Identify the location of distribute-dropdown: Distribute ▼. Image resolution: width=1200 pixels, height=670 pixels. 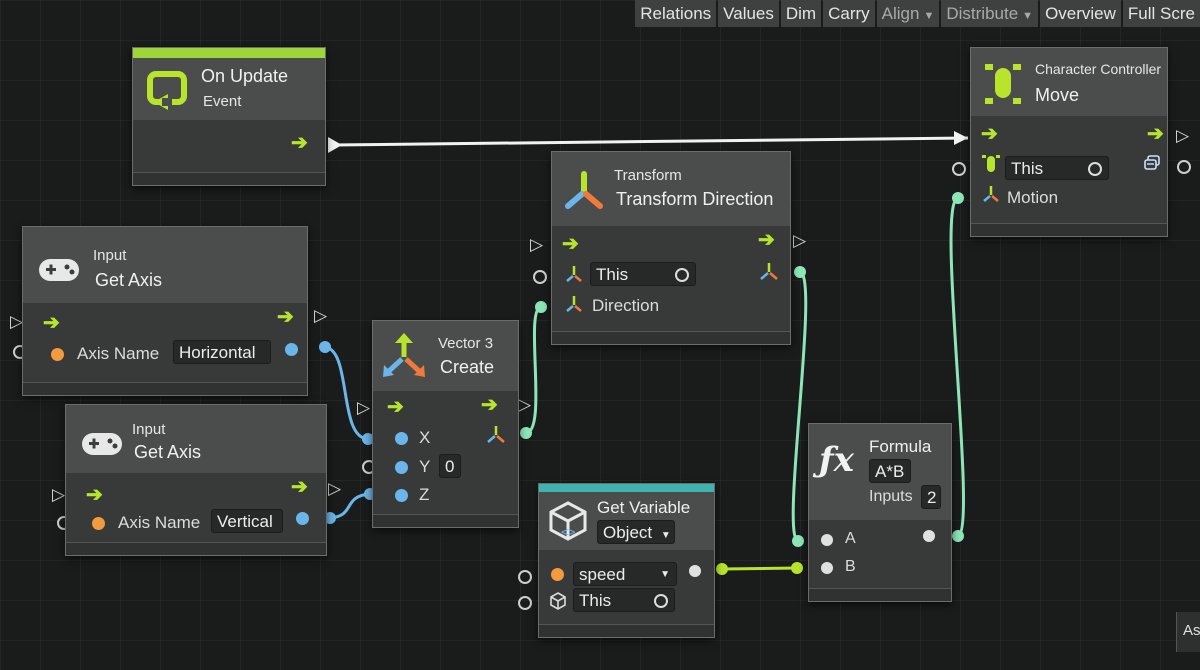
(990, 13).